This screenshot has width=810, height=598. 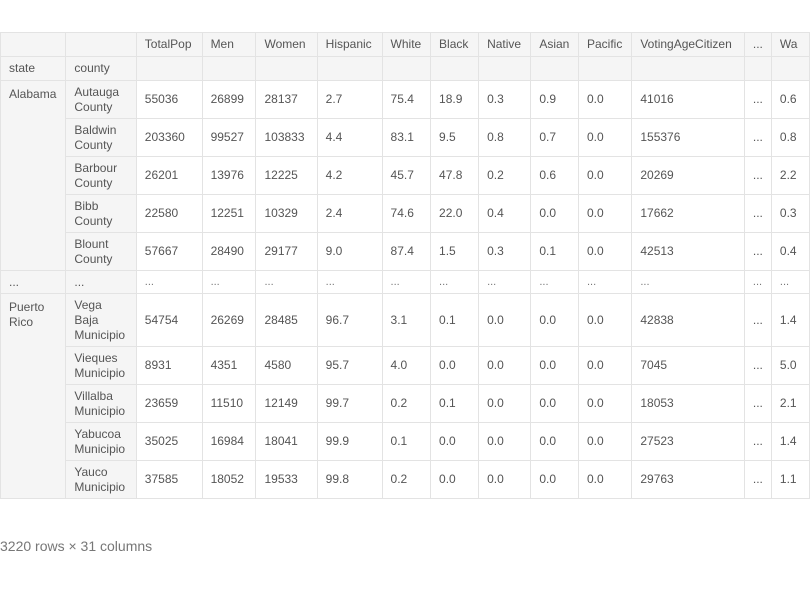 What do you see at coordinates (169, 251) in the screenshot?
I see `table-cell: 57667` at bounding box center [169, 251].